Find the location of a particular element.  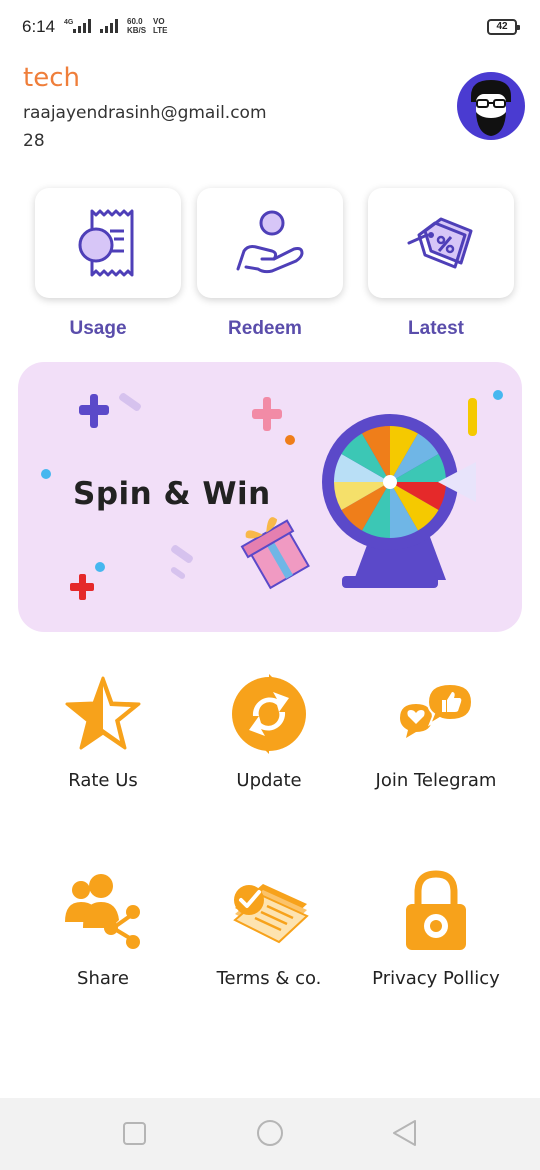

padlock-icon is located at coordinates (436, 910).